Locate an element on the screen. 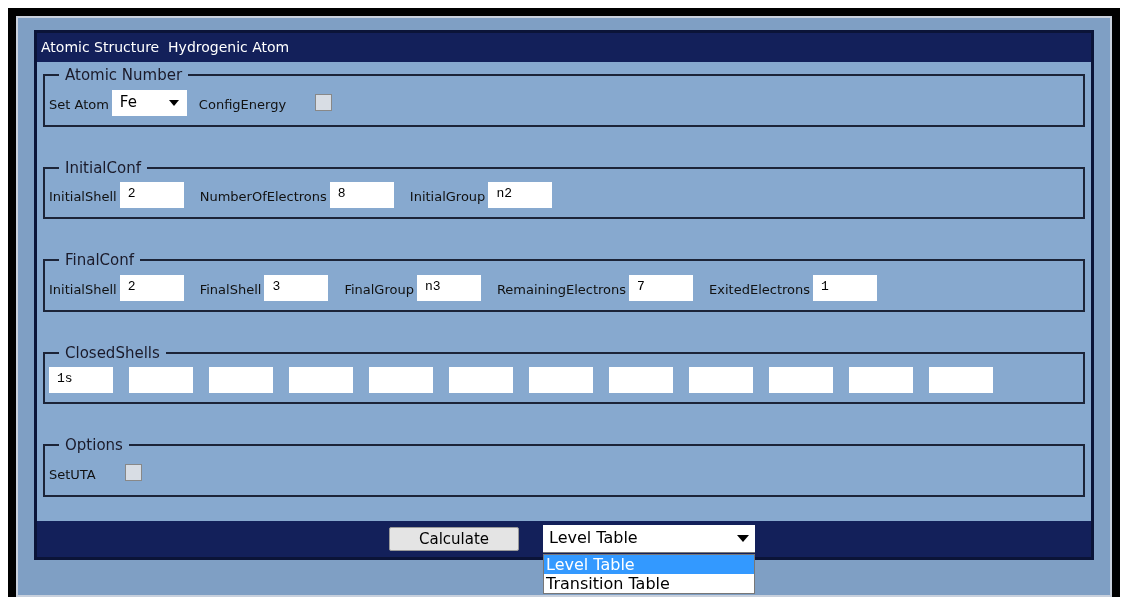 The width and height of the screenshot is (1130, 599). table-select: Level Table is located at coordinates (649, 538).